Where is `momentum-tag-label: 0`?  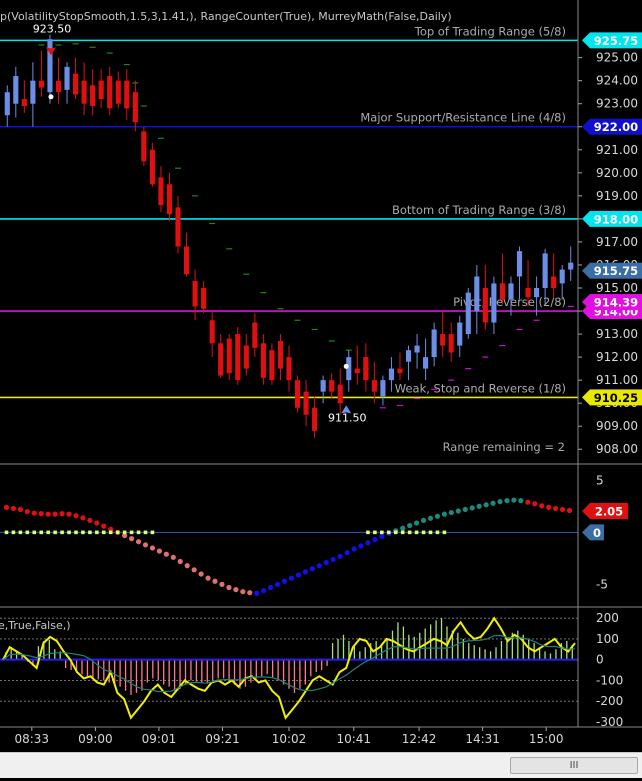
momentum-tag-label: 0 is located at coordinates (597, 533).